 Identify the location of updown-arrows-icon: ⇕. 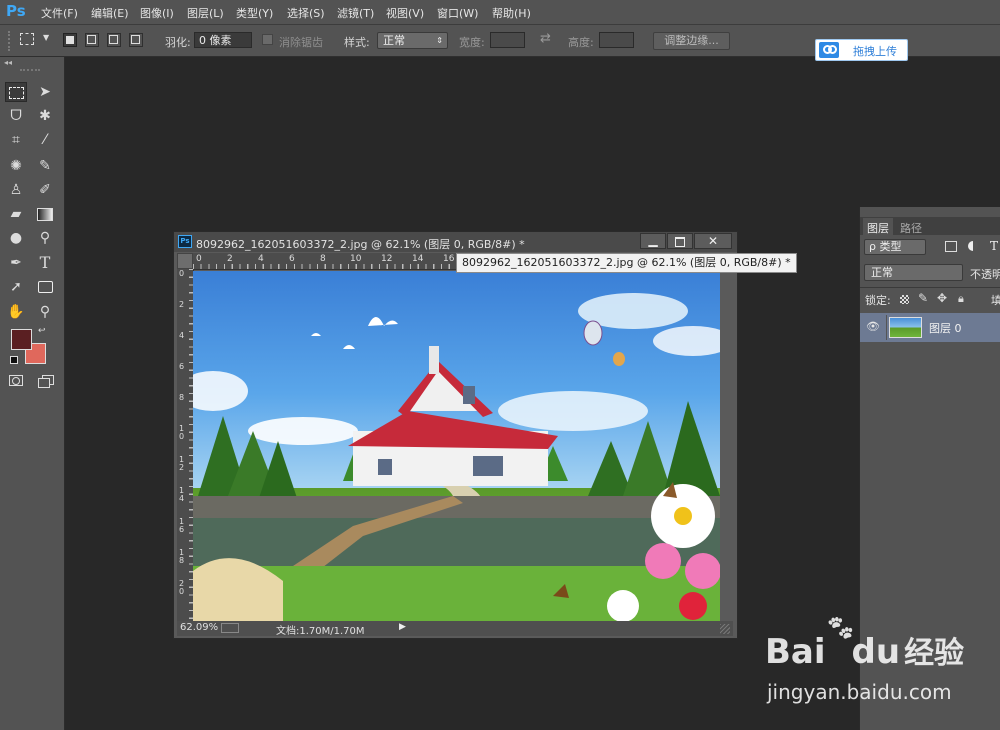
(439, 40).